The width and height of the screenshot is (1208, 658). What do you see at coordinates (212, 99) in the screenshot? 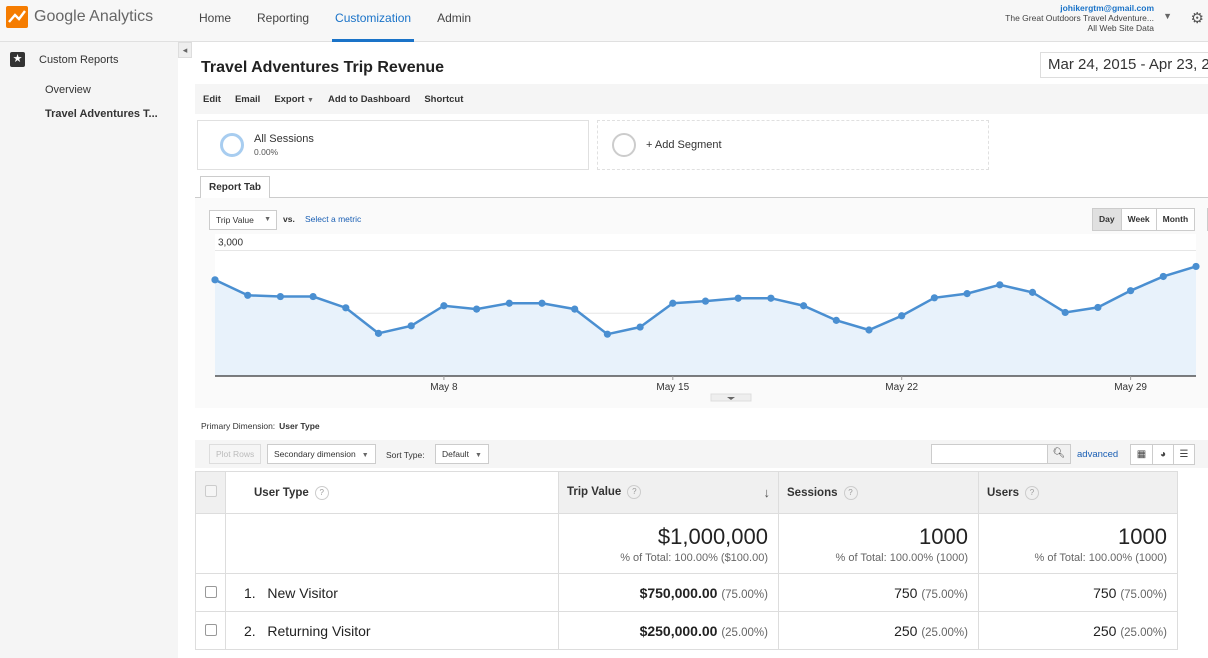
I see `edit-button: Edit` at bounding box center [212, 99].